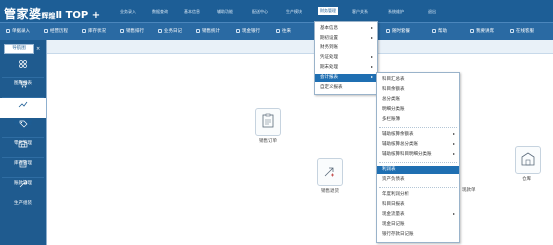  Describe the element at coordinates (512, 31) in the screenshot. I see `service-icon` at that location.